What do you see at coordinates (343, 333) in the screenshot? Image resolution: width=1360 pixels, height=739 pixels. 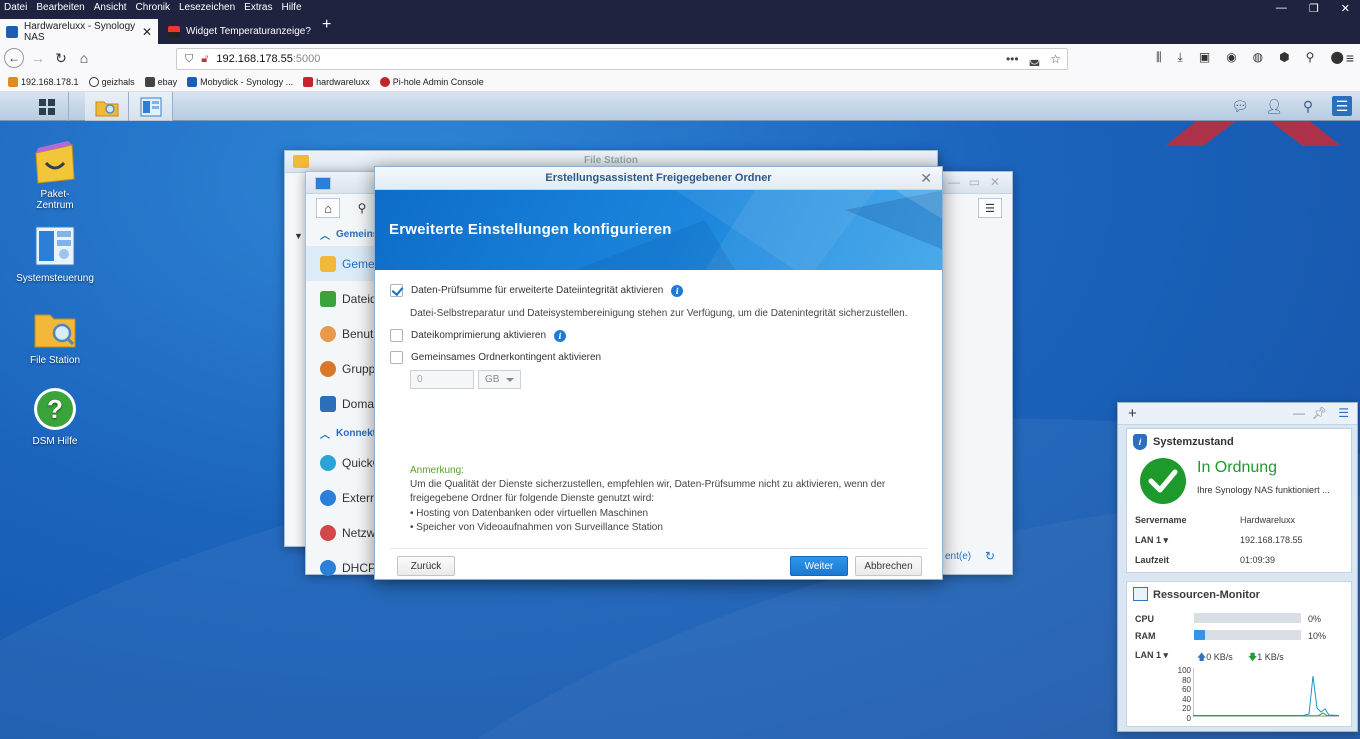 I see `sidebar-item-user: Benutz` at bounding box center [343, 333].